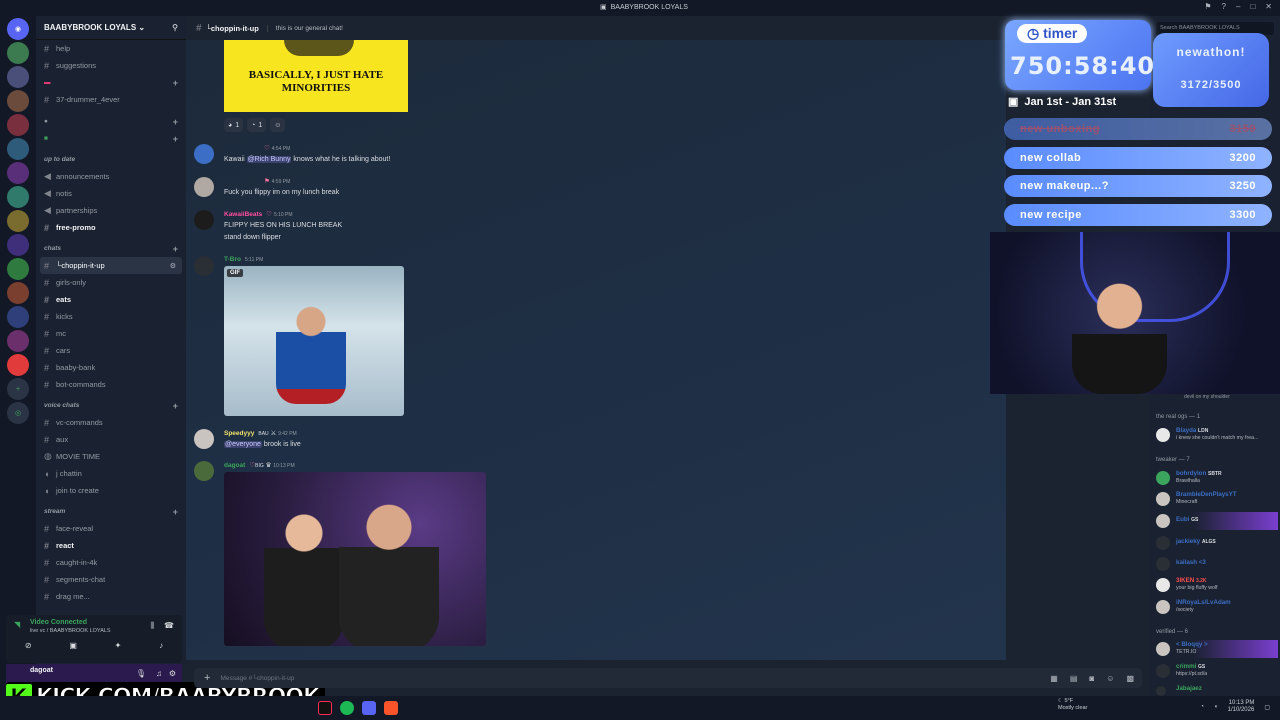 This screenshot has height=720, width=1280. What do you see at coordinates (234, 125) in the screenshot?
I see `reaction: ◕ 1` at bounding box center [234, 125].